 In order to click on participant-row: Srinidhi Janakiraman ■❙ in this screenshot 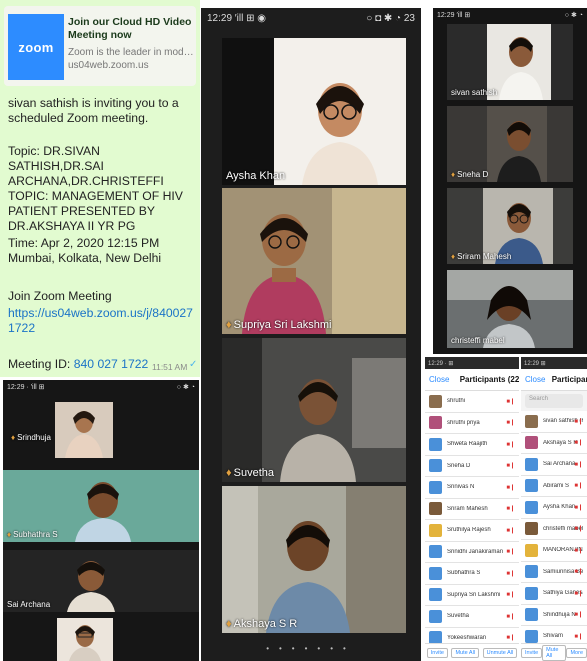, I will do `click(472, 552)`.